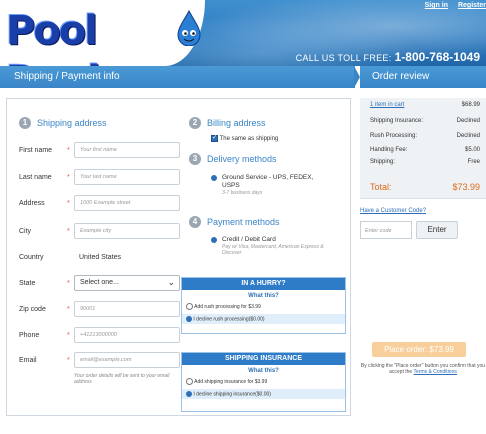 The height and width of the screenshot is (434, 486). I want to click on state-label: State, so click(27, 283).